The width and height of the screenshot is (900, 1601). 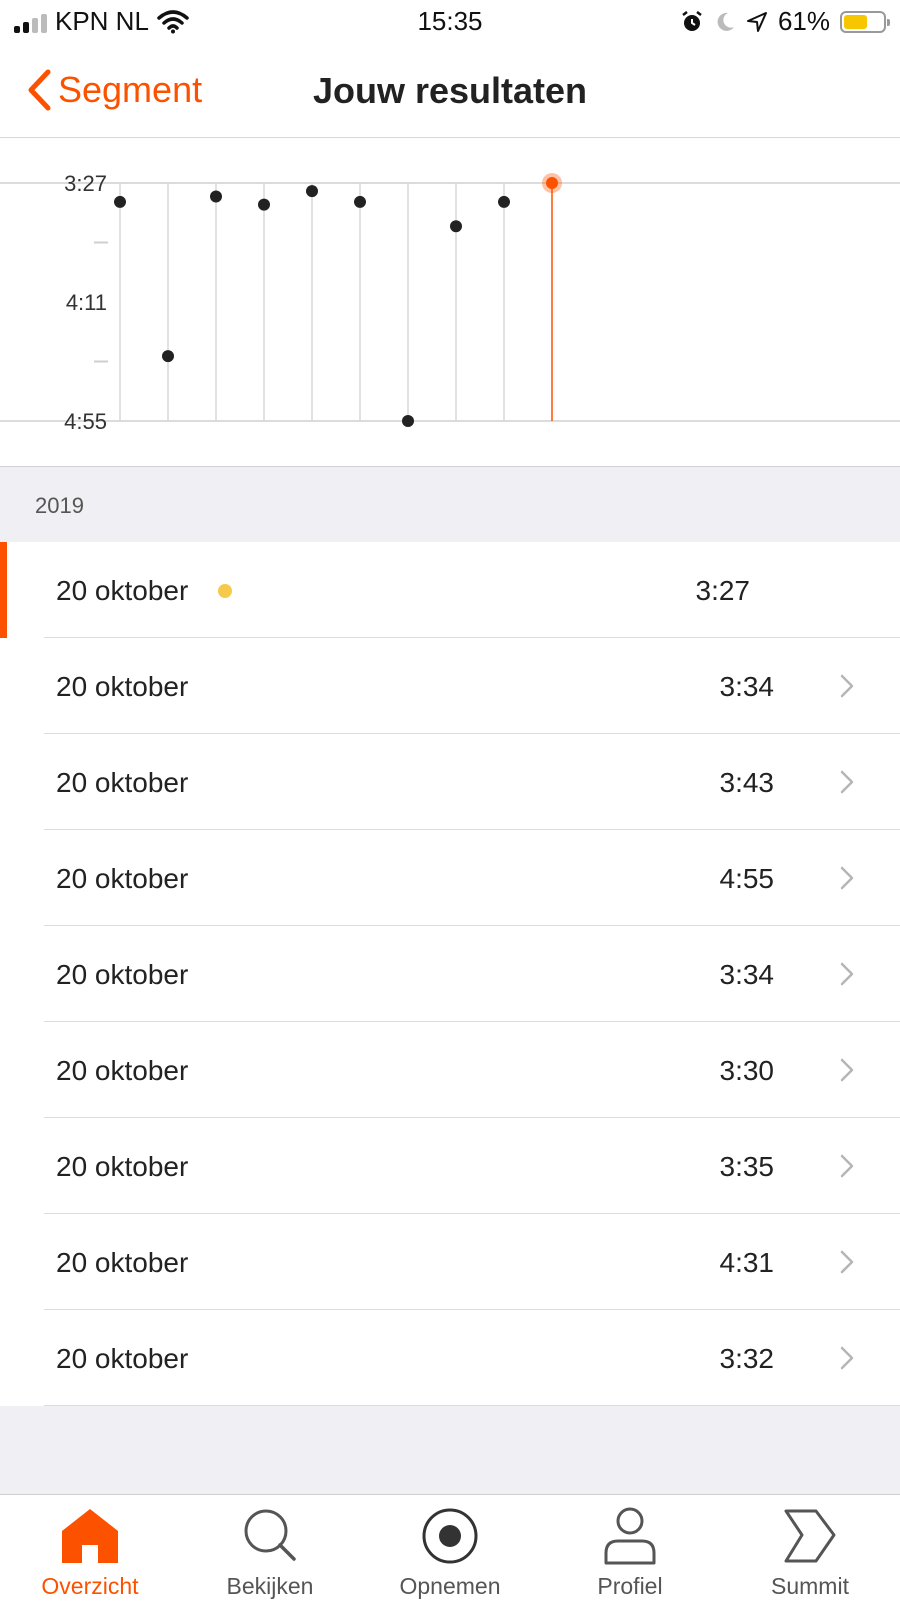 I want to click on home-icon, so click(x=90, y=1536).